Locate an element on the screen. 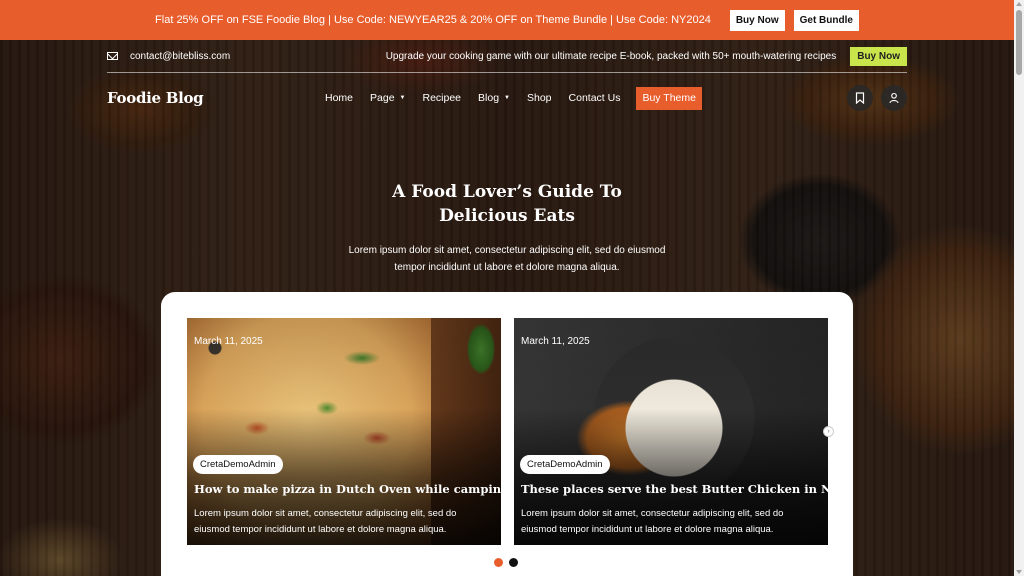 This screenshot has height=576, width=1024. scrollbar-thumb is located at coordinates (1019, 42).